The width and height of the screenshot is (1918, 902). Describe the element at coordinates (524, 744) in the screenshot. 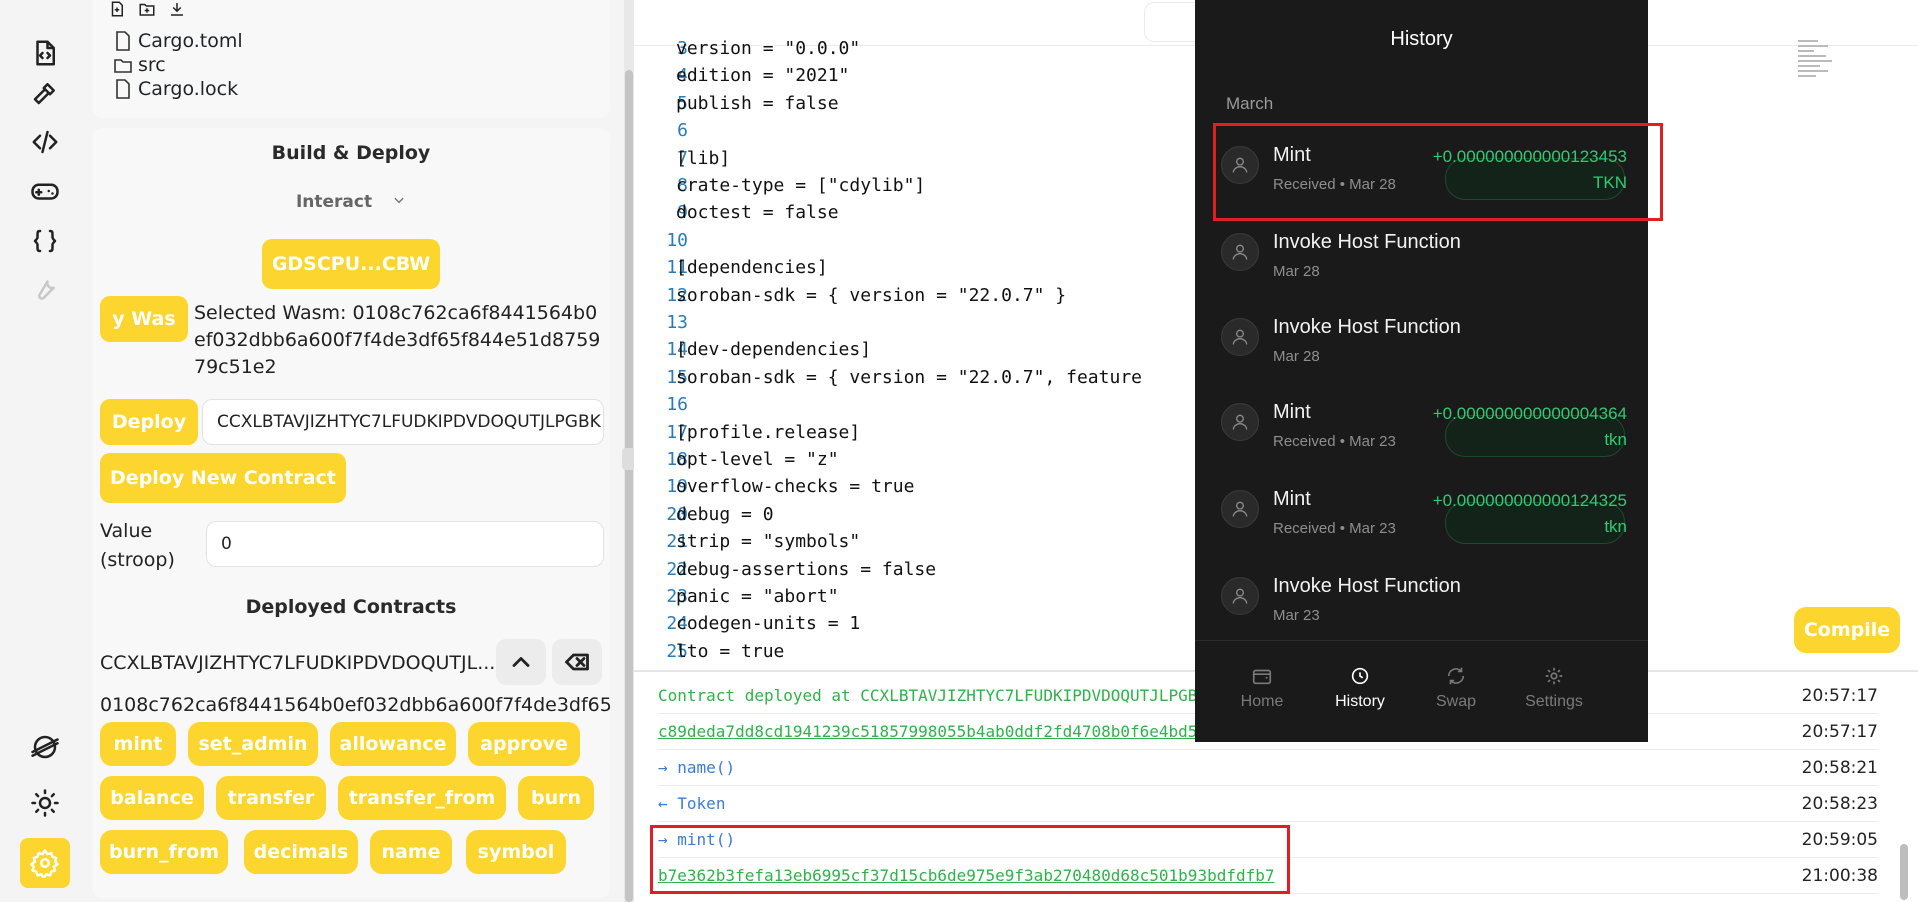

I see `method-button-approve: approve` at that location.